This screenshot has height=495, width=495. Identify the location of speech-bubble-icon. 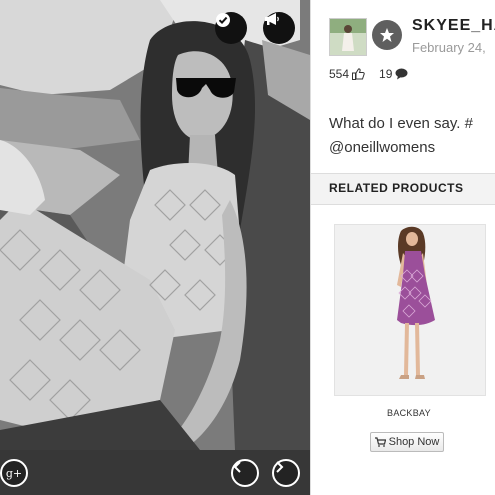
(401, 74).